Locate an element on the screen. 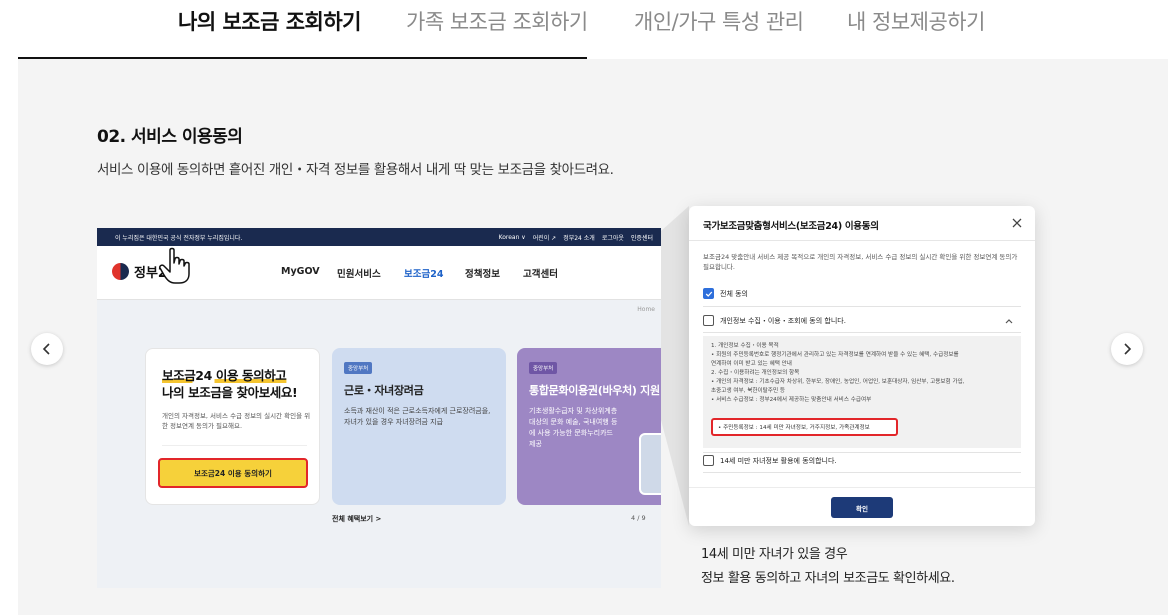 The width and height of the screenshot is (1168, 615). consent-title-line2: 나의 보조금을 찾아보세요! is located at coordinates (230, 392).